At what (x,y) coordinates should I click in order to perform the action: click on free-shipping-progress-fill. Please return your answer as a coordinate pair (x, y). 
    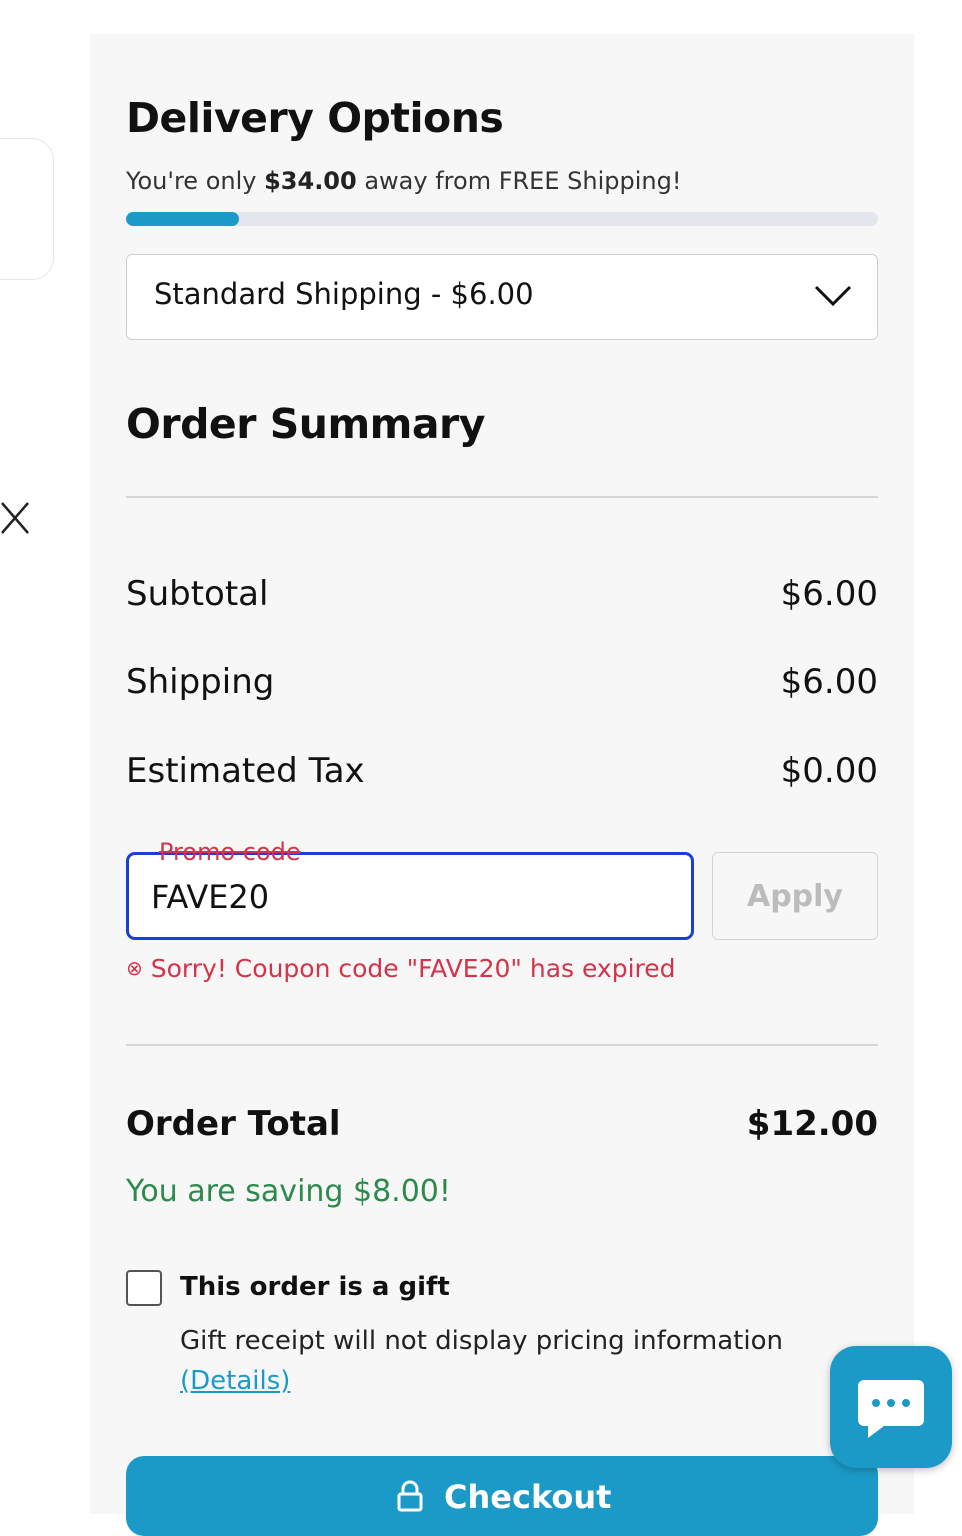
    Looking at the image, I should click on (182, 219).